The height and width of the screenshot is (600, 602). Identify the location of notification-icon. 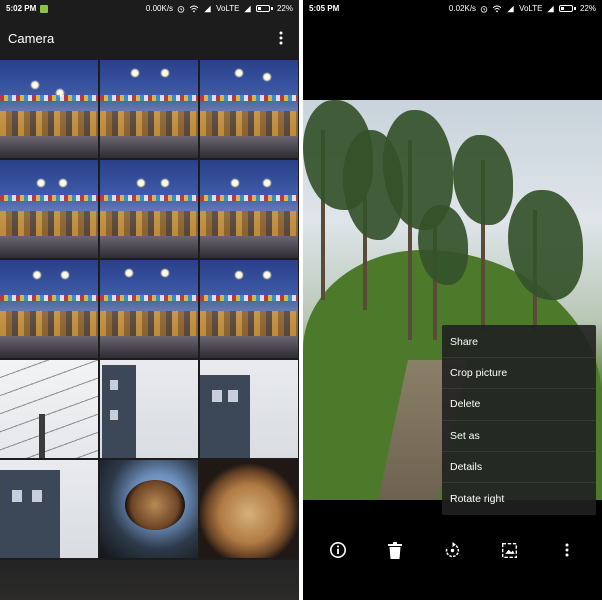
(44, 8).